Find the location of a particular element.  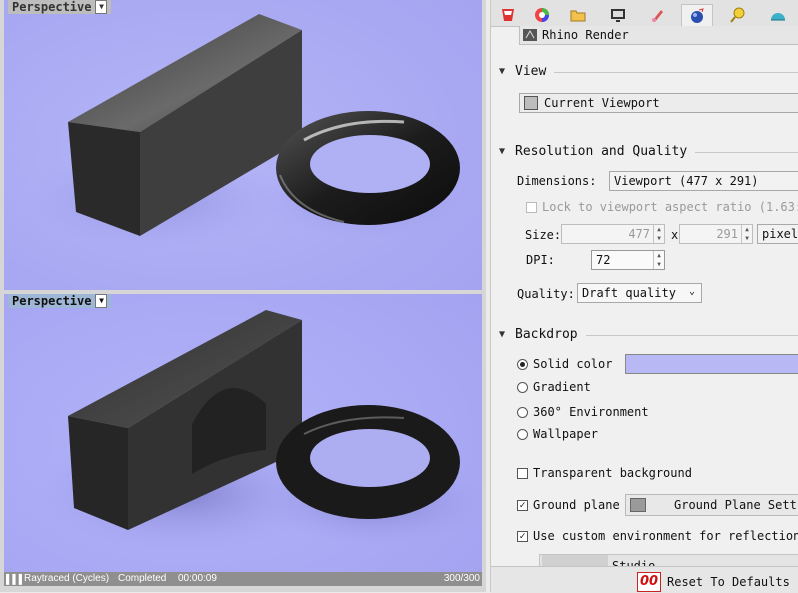

section-view-title: View is located at coordinates (531, 71).